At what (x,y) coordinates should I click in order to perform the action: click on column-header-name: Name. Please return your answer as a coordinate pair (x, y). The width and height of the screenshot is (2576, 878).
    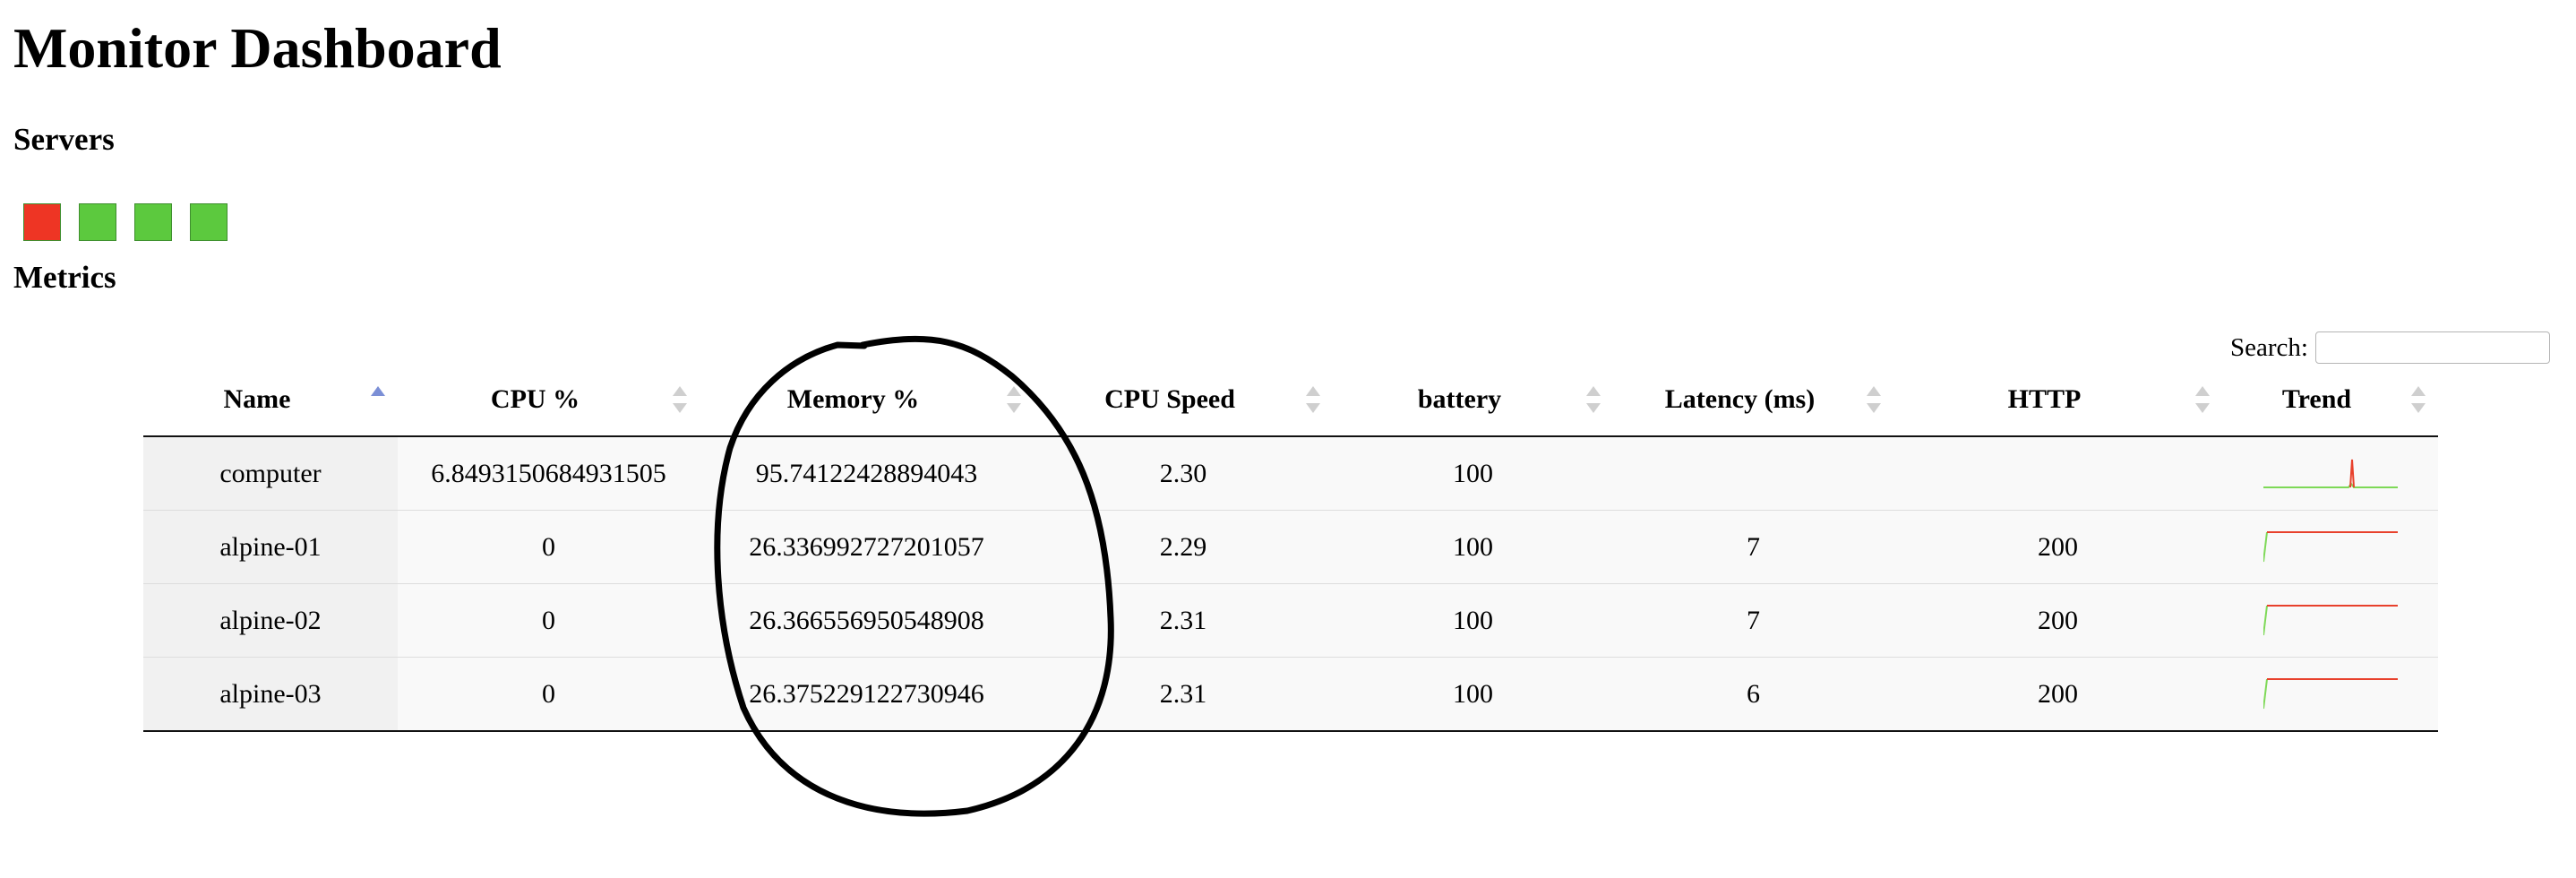
    Looking at the image, I should click on (270, 400).